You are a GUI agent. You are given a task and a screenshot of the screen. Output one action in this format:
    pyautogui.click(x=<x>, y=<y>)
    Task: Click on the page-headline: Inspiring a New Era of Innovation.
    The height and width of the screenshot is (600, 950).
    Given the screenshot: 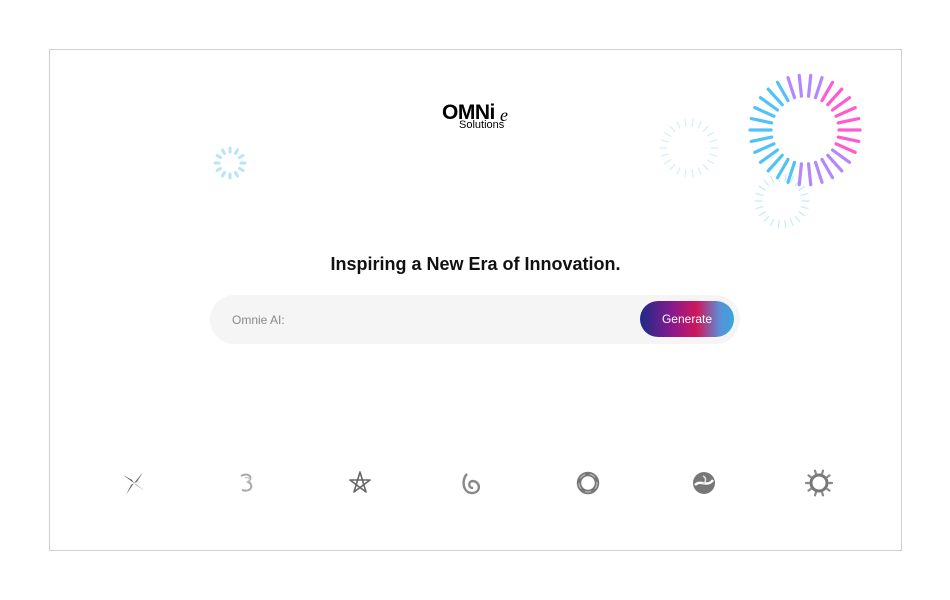 What is the action you would take?
    pyautogui.click(x=475, y=264)
    